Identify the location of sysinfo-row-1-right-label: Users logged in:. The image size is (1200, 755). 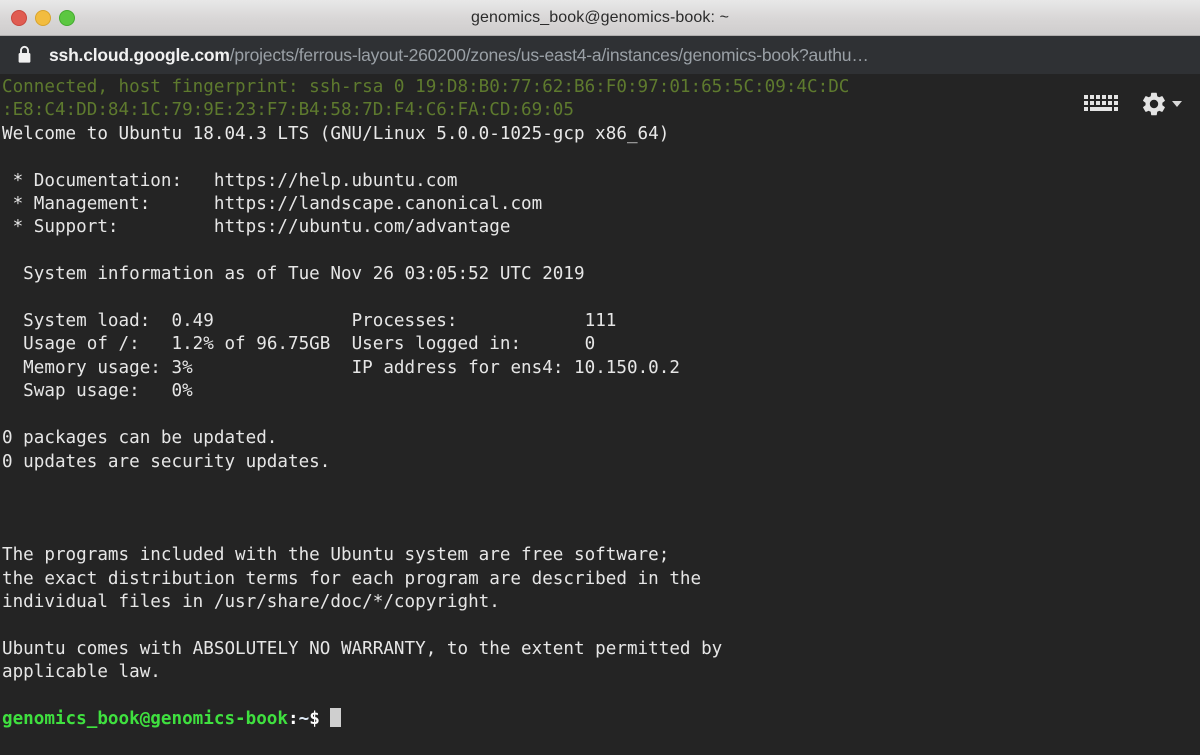
(468, 344).